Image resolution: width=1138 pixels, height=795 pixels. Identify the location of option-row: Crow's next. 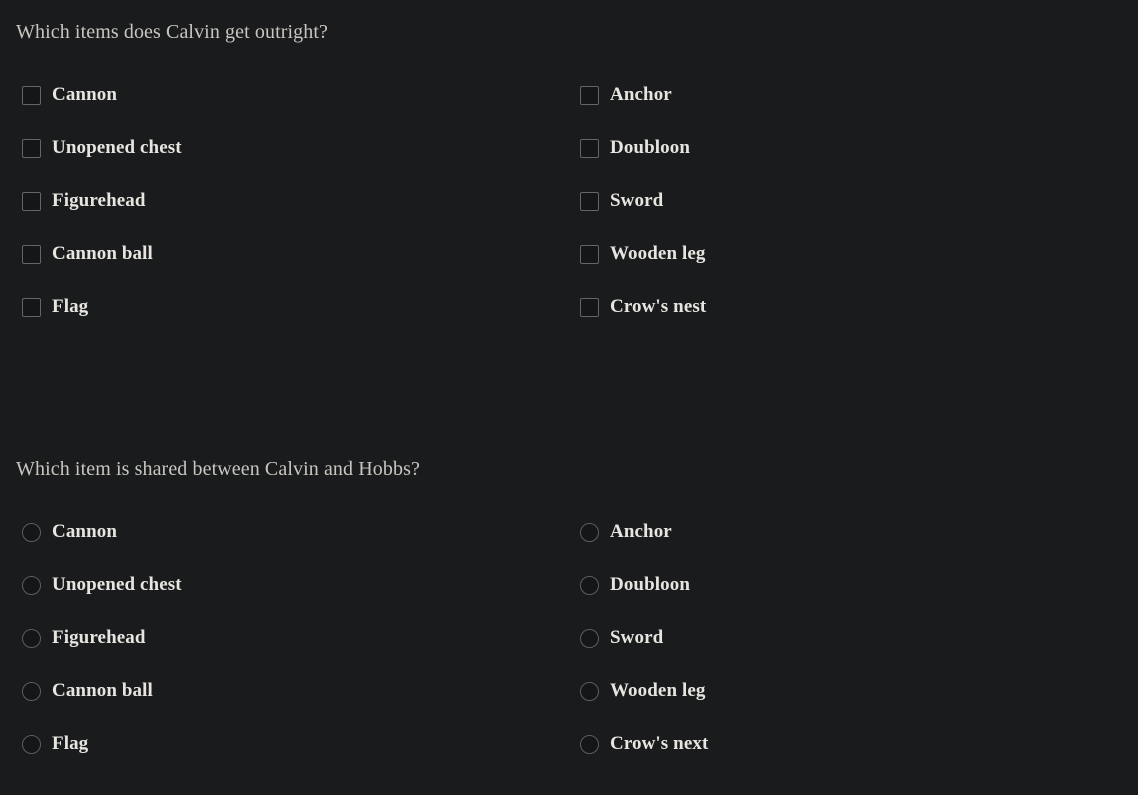
(644, 744).